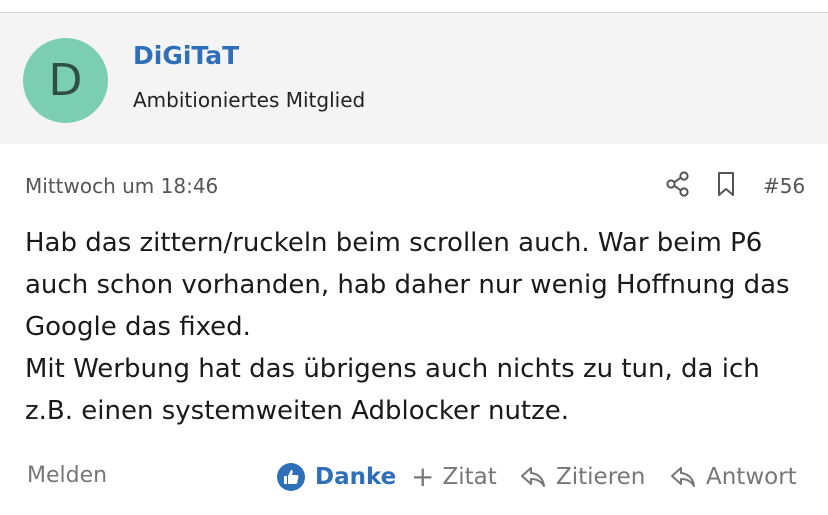 This screenshot has width=828, height=515. Describe the element at coordinates (67, 475) in the screenshot. I see `report-button: Melden` at that location.